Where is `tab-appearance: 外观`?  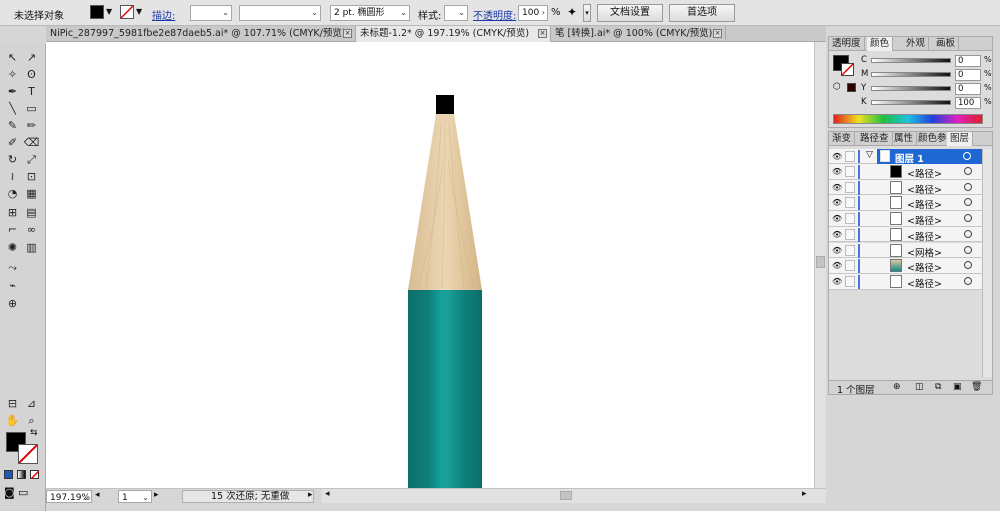
tab-appearance: 外观 is located at coordinates (916, 44).